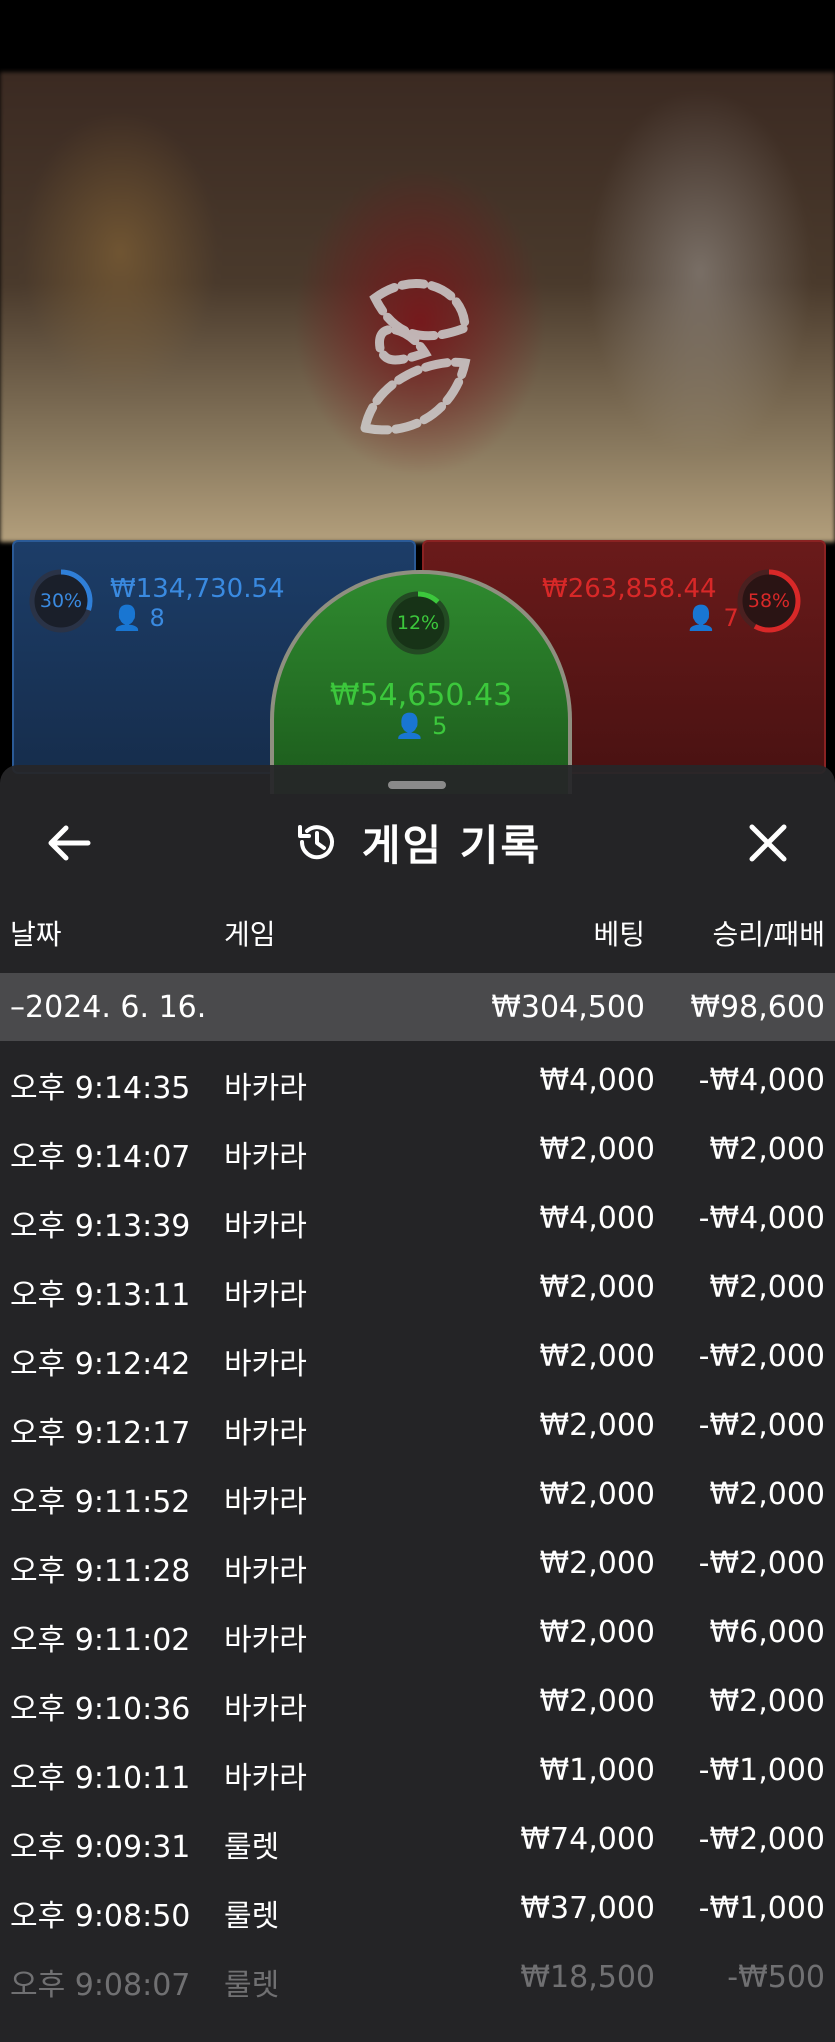  I want to click on banker-percent-ring: 58%, so click(769, 601).